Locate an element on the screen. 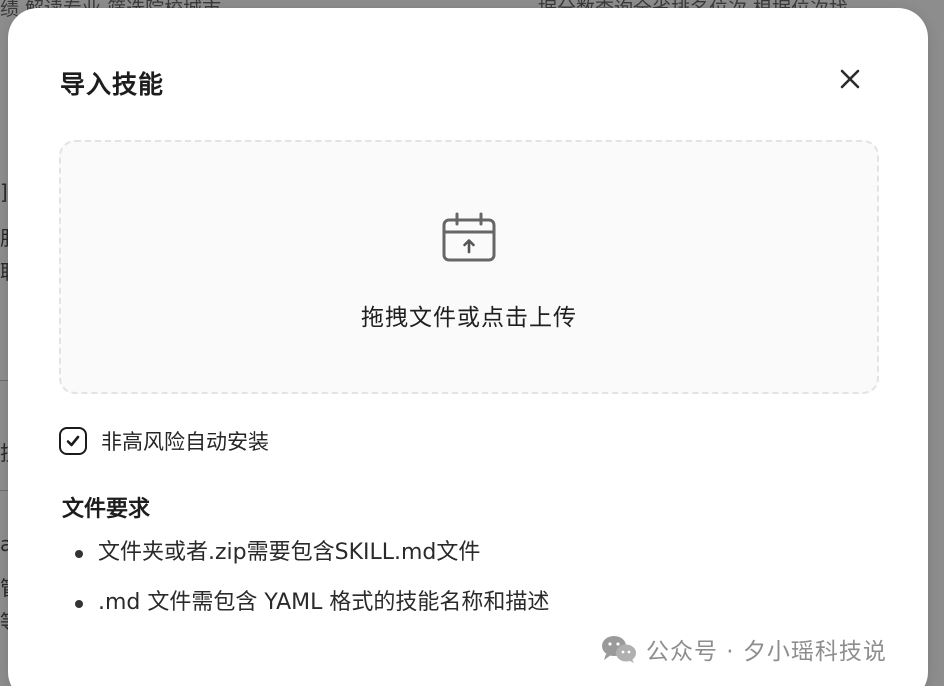 This screenshot has width=944, height=686. checkmark-icon is located at coordinates (73, 441).